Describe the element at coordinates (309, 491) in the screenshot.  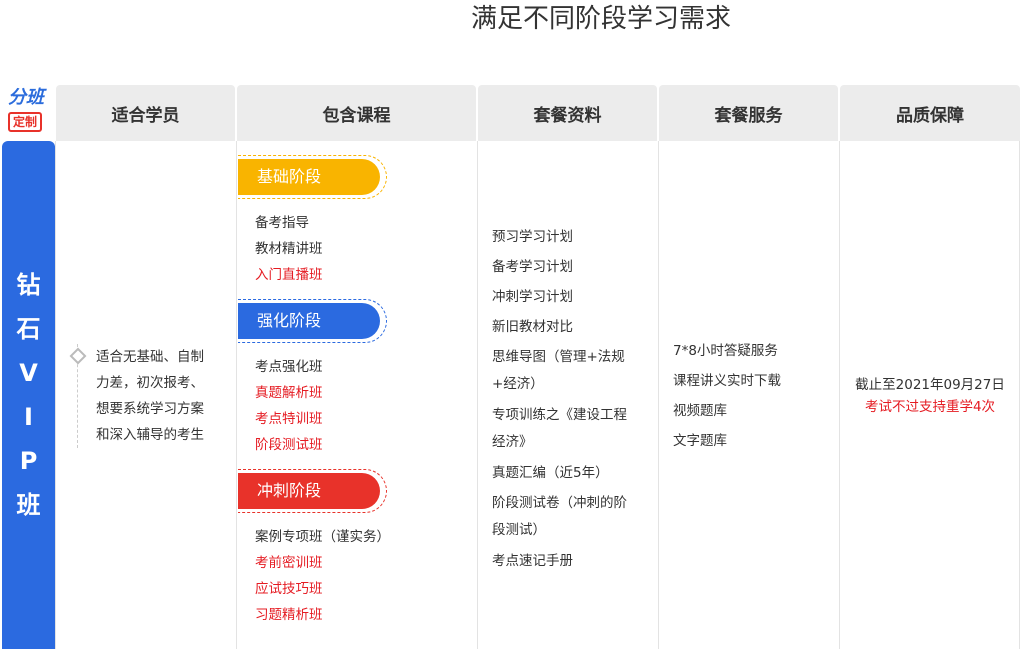
I see `stage-sprint-label: 冲刺阶段` at that location.